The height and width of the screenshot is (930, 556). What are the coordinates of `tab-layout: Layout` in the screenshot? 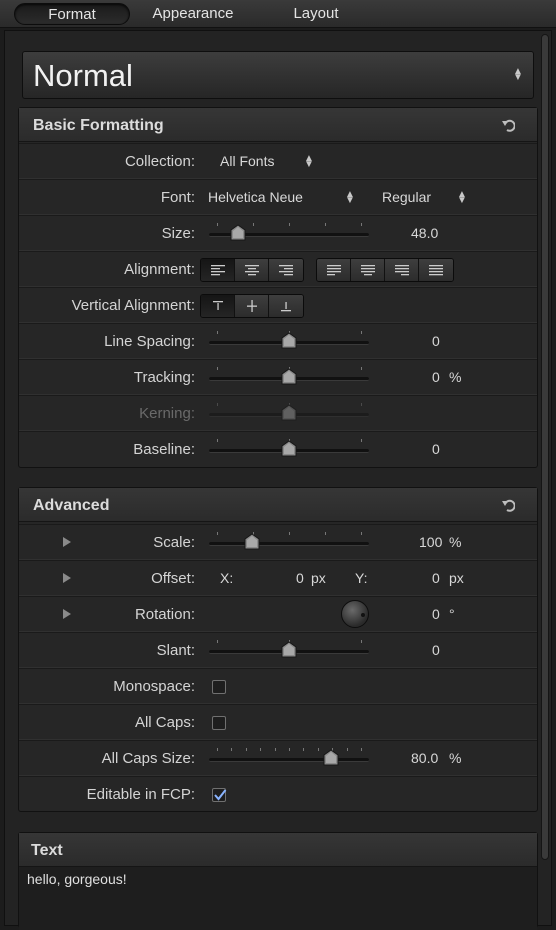 It's located at (316, 14).